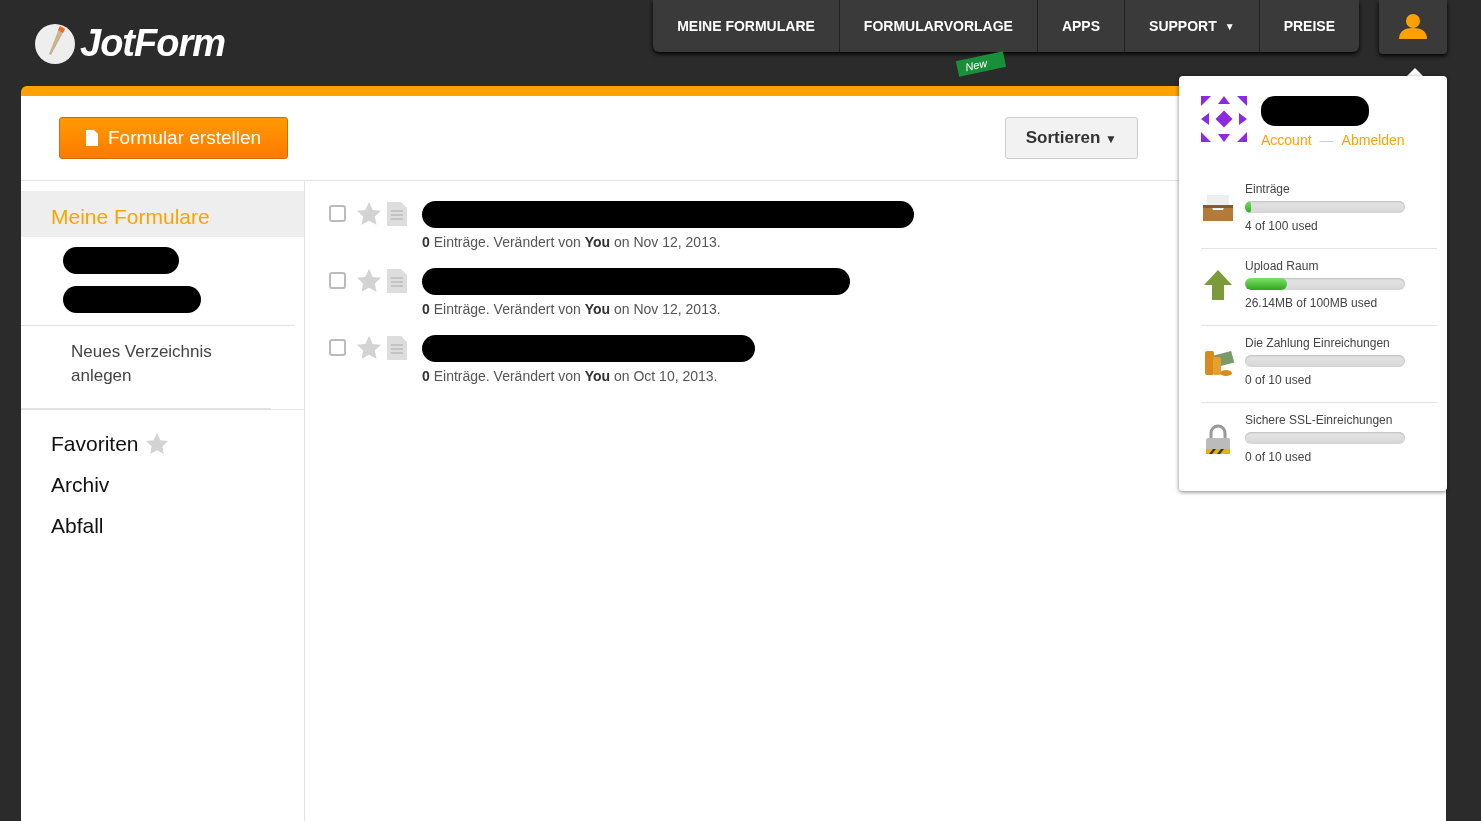 This screenshot has height=821, width=1481. Describe the element at coordinates (1308, 26) in the screenshot. I see `nav-tab: PREISE` at that location.